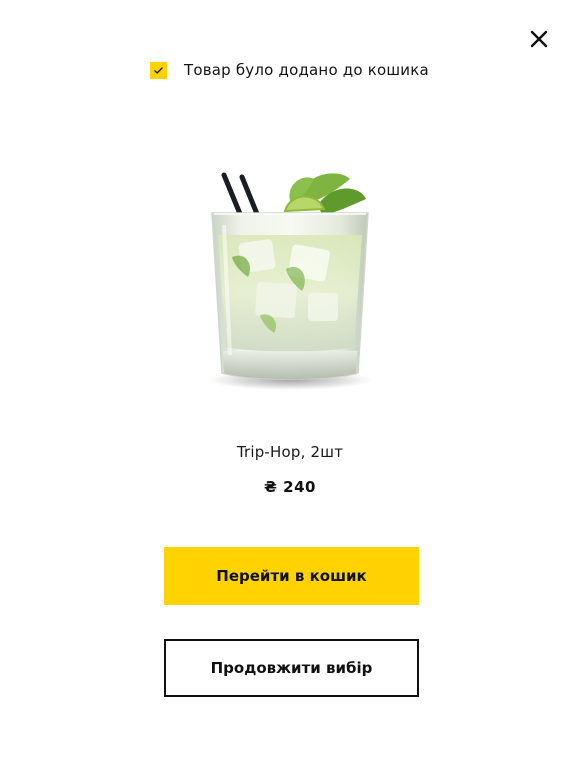 The image size is (580, 777). What do you see at coordinates (291, 576) in the screenshot?
I see `go-to-cart-button: Перейти в кошик` at bounding box center [291, 576].